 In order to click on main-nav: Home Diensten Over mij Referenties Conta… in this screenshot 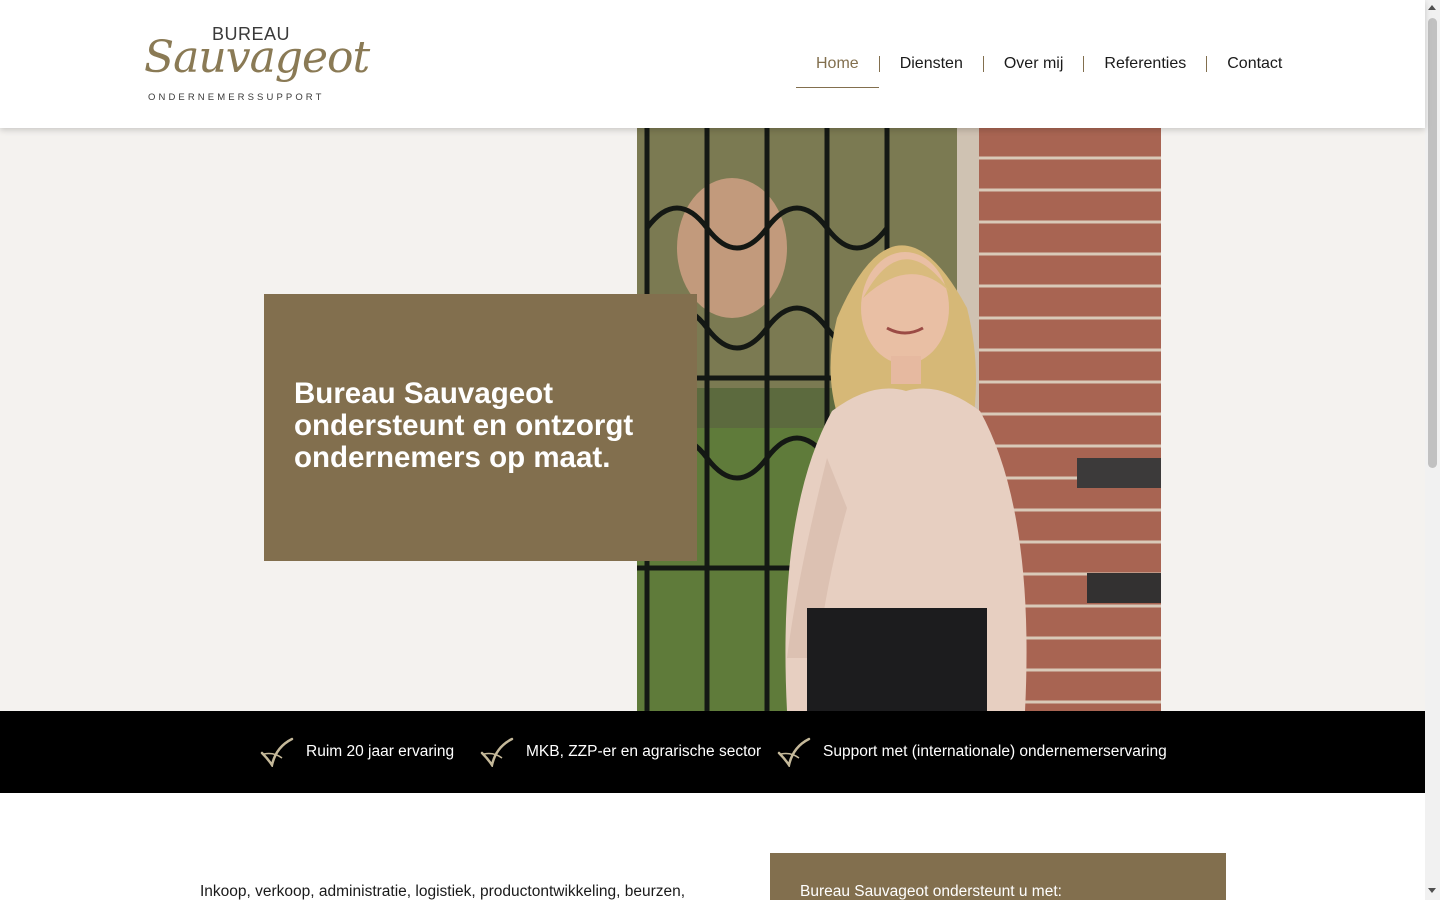, I will do `click(1049, 64)`.